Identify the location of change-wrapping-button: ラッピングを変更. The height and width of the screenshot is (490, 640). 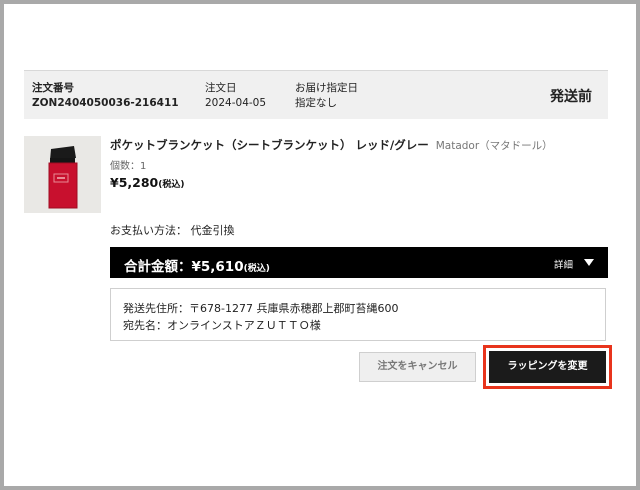
(547, 367).